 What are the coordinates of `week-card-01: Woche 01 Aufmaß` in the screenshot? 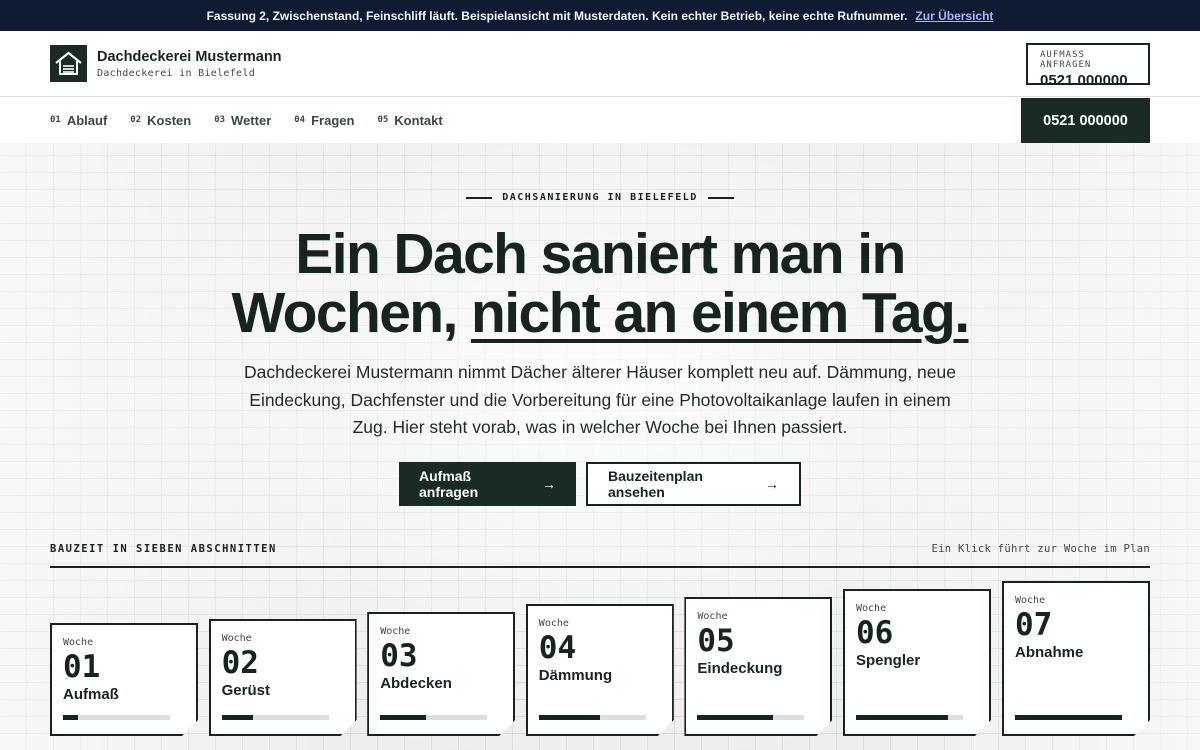 It's located at (124, 679).